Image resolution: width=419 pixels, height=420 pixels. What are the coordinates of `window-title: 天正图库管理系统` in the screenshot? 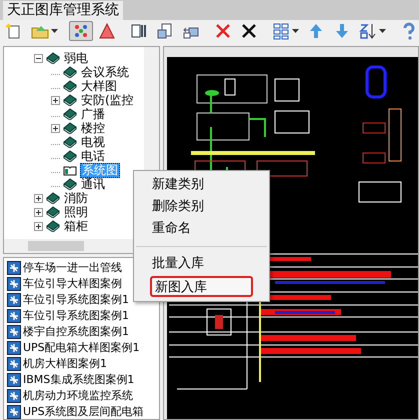 It's located at (63, 10).